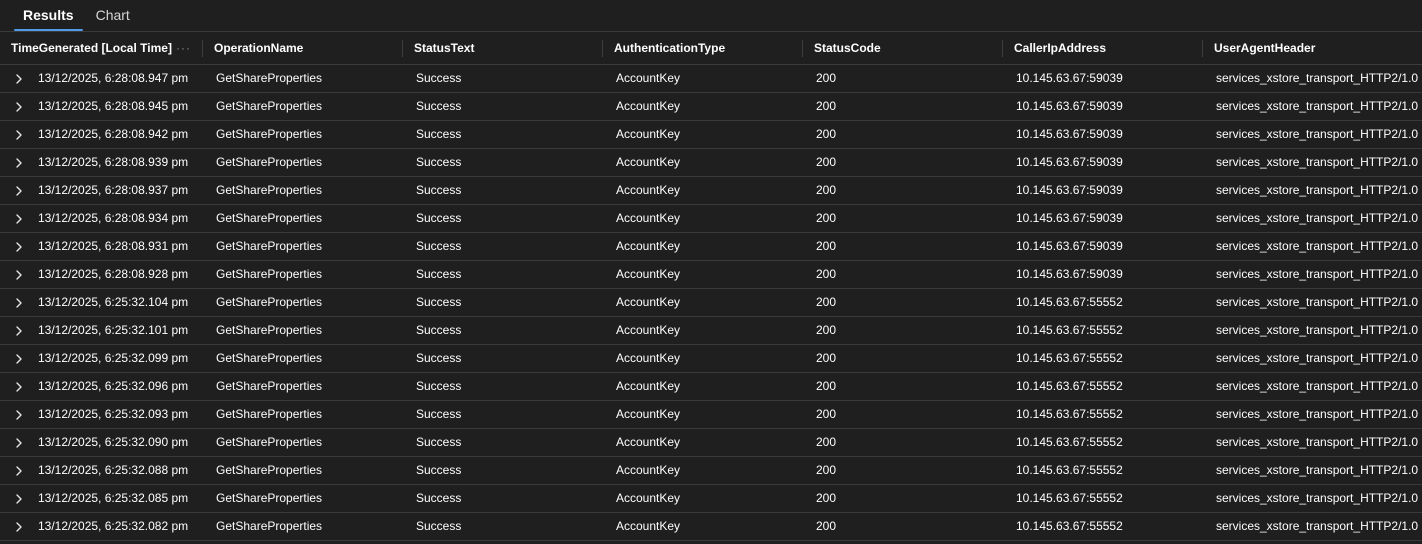 The width and height of the screenshot is (1422, 544). I want to click on column-header-useragentheader: UserAgentHeader, so click(1312, 48).